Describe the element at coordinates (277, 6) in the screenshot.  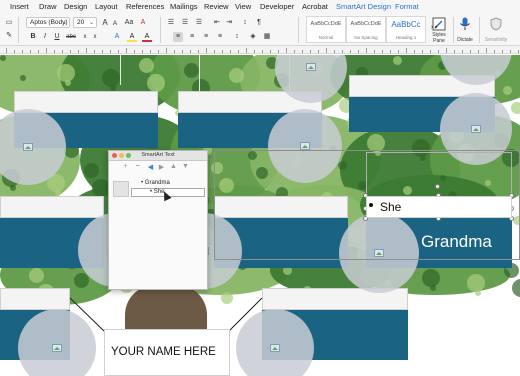
I see `tab-developer: Developer` at that location.